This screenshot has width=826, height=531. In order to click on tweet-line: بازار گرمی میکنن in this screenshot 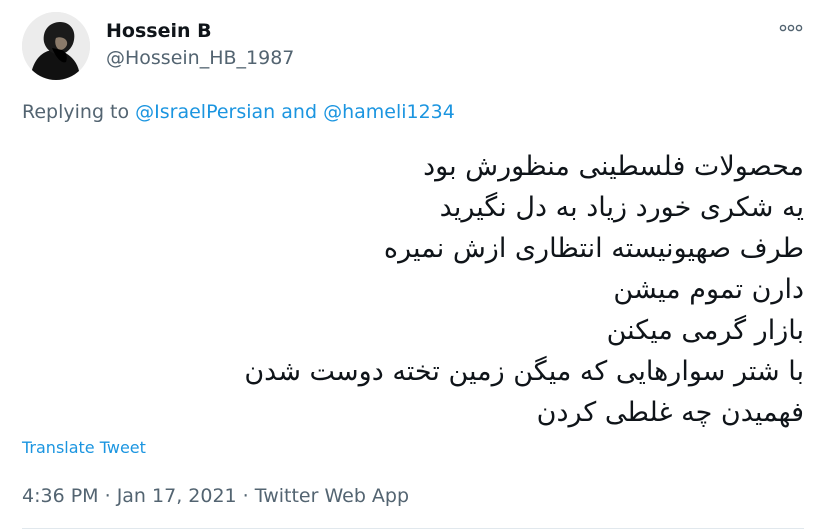, I will do `click(705, 330)`.